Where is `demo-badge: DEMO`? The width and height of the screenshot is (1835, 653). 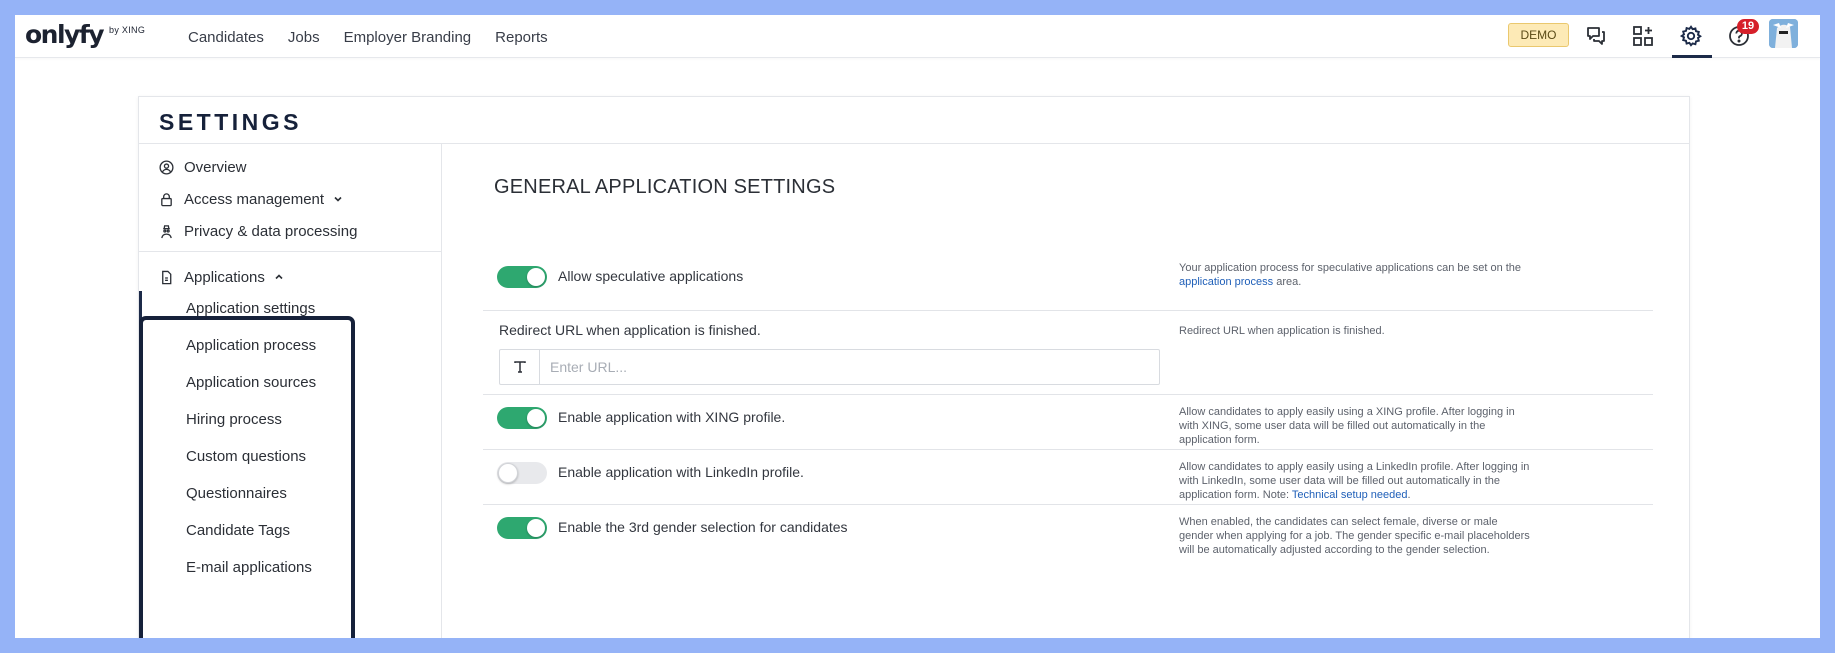 demo-badge: DEMO is located at coordinates (1538, 35).